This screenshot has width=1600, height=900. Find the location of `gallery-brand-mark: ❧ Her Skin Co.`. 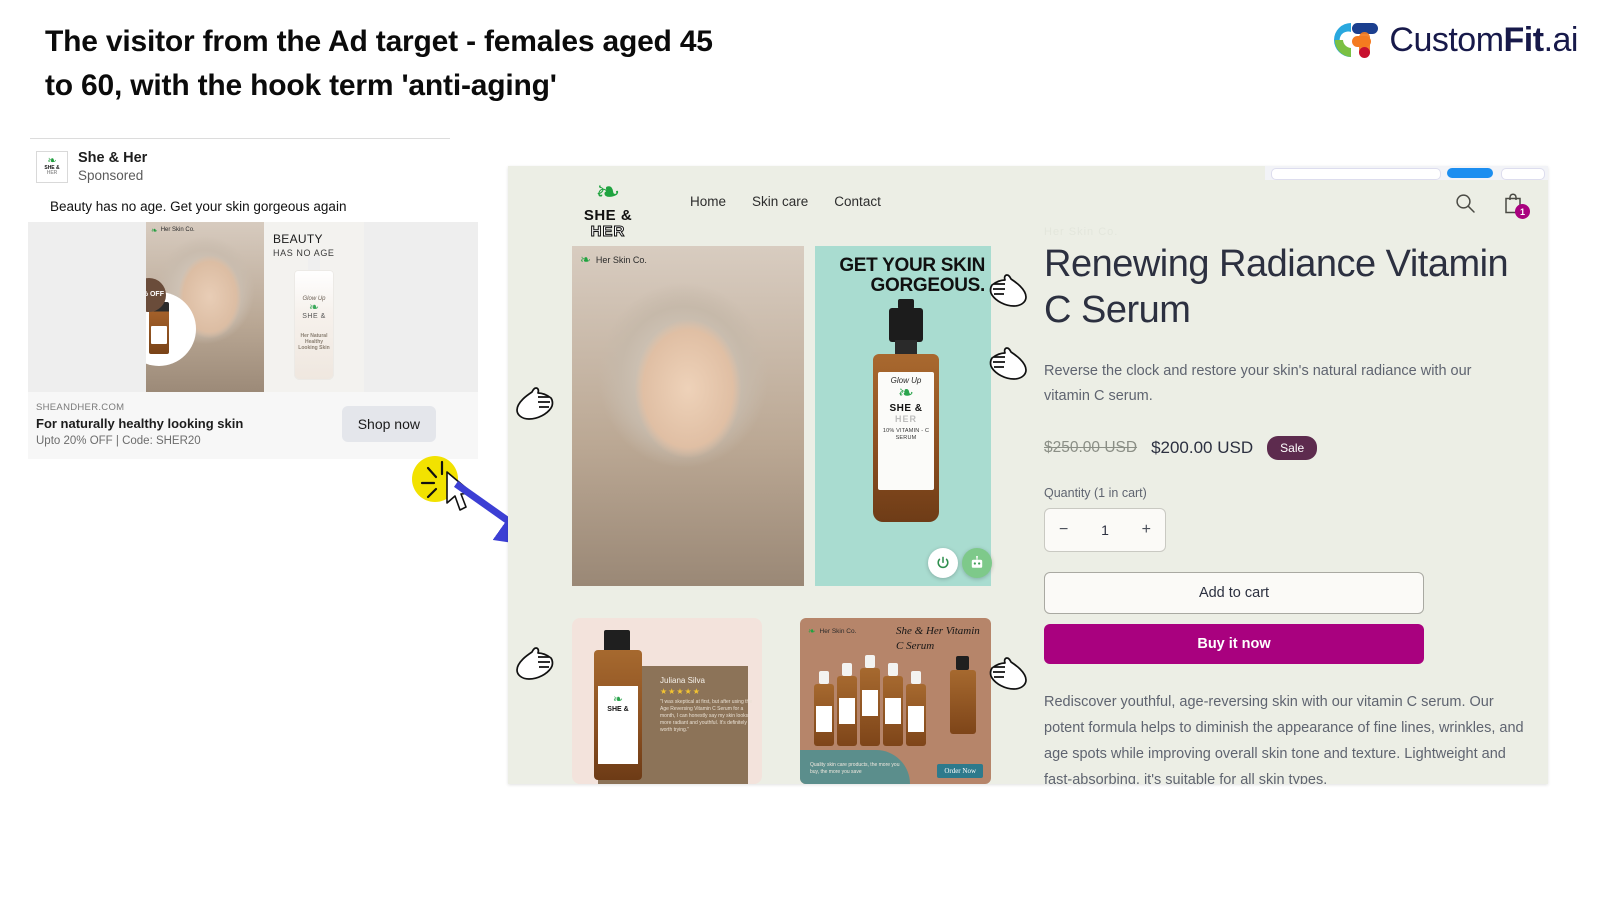

gallery-brand-mark: ❧ Her Skin Co. is located at coordinates (613, 260).